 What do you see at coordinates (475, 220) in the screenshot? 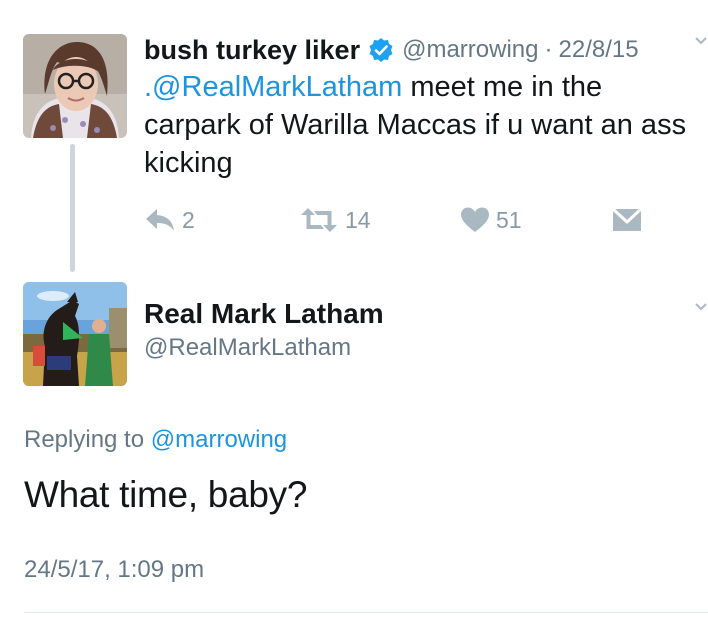
I see `heart-icon` at bounding box center [475, 220].